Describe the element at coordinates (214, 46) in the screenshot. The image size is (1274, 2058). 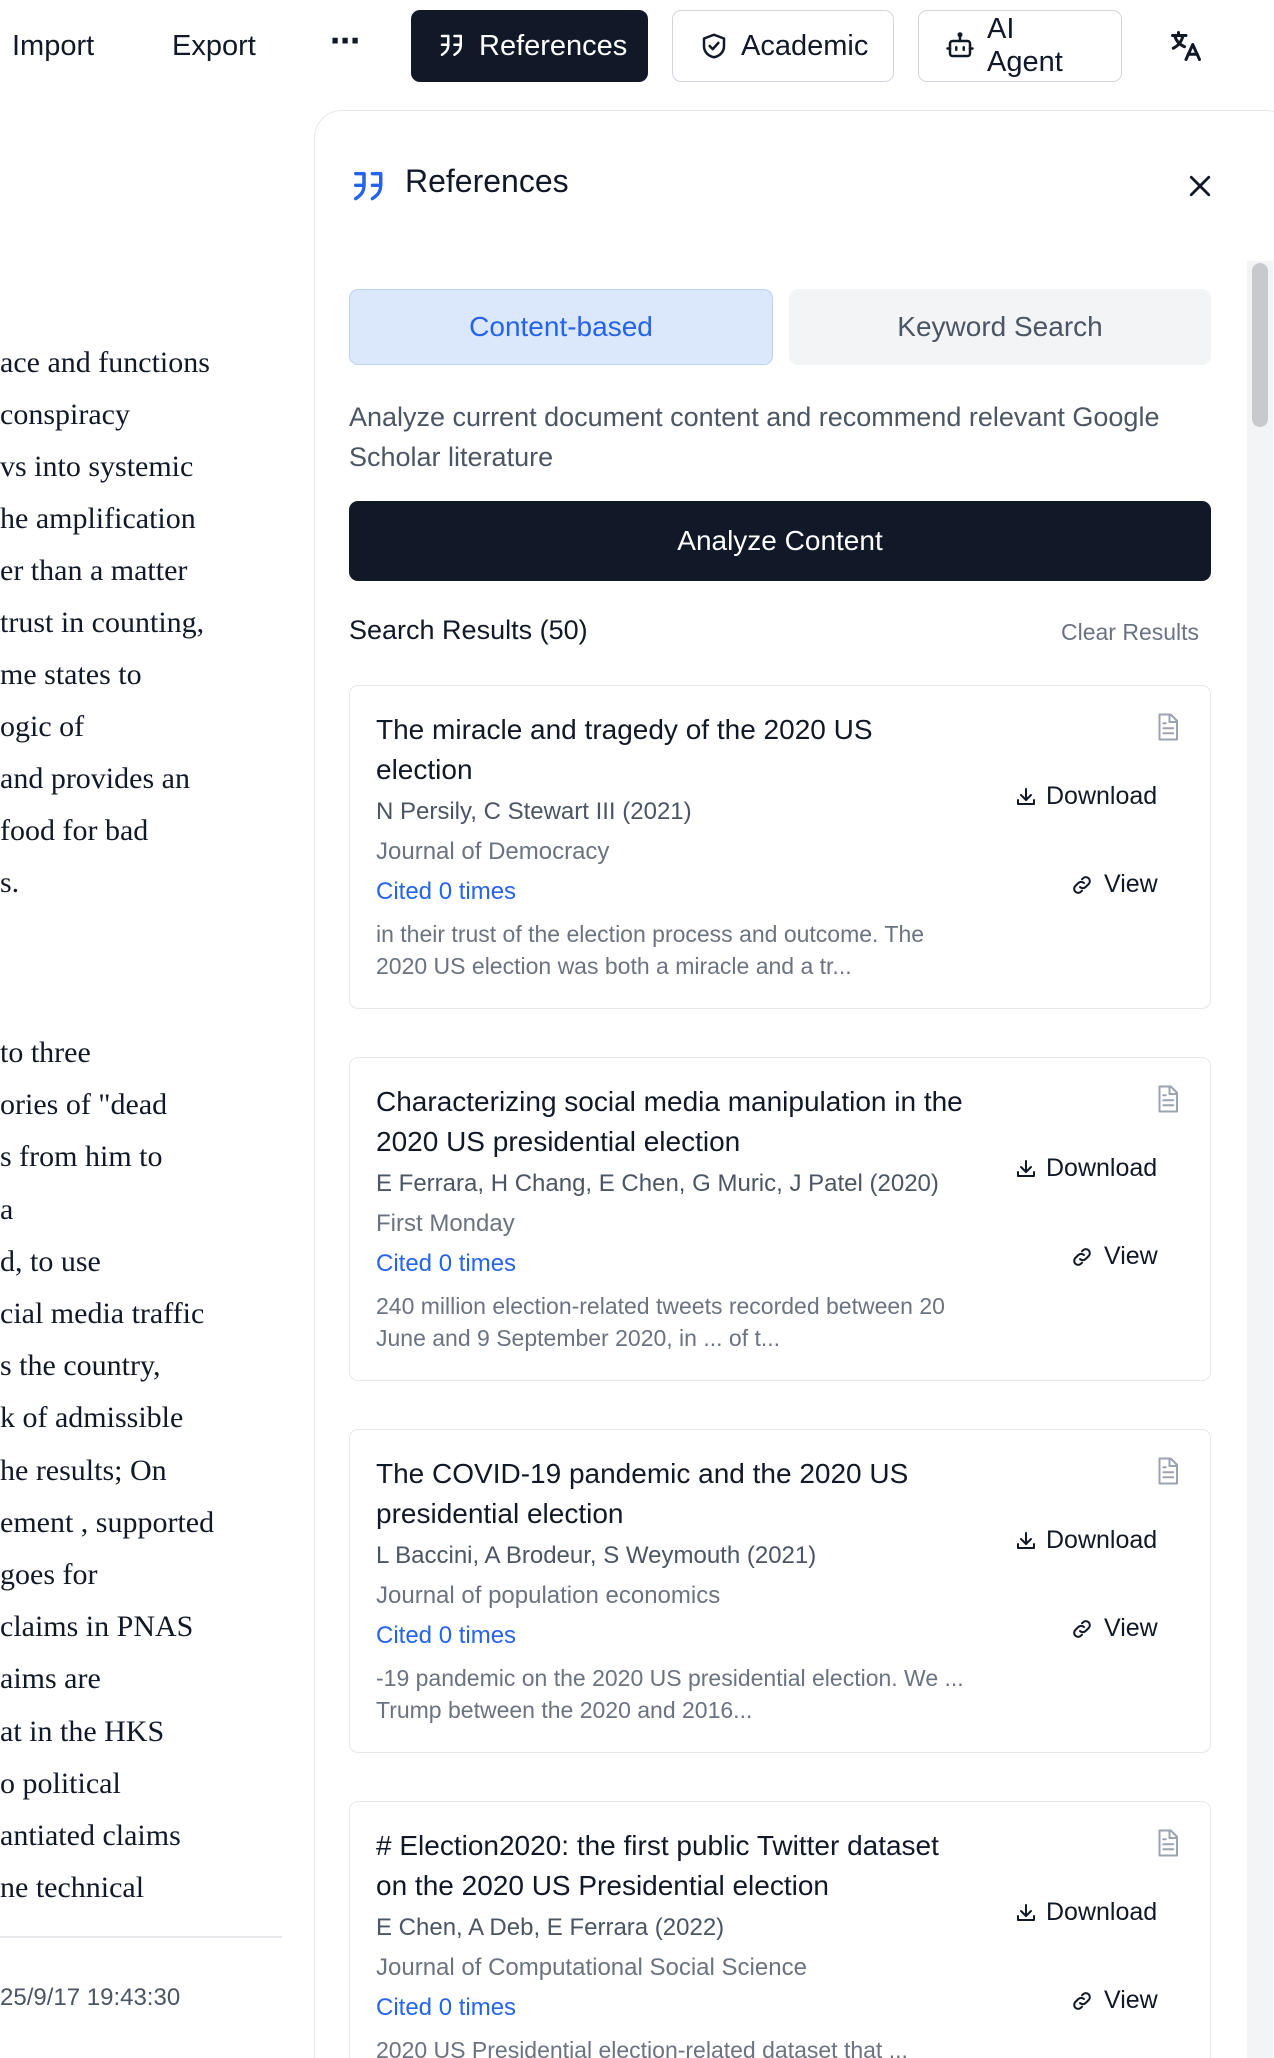
I see `export-button: Export` at that location.